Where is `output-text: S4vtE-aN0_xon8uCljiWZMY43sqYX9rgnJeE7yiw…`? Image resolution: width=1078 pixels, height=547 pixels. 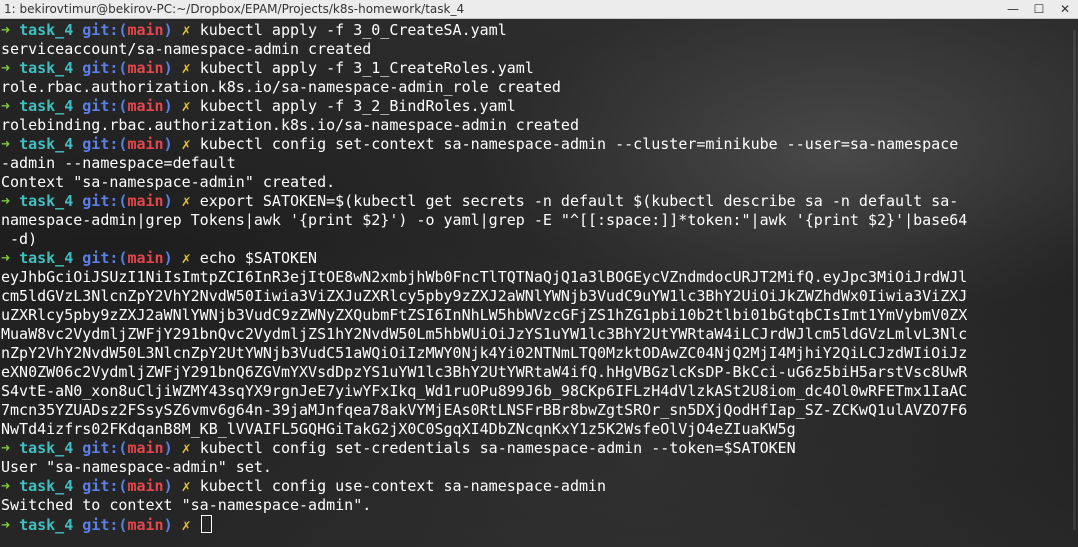 output-text: S4vtE-aN0_xon8uCljiWZMY43sqYX9rgnJeE7yiw… is located at coordinates (484, 391).